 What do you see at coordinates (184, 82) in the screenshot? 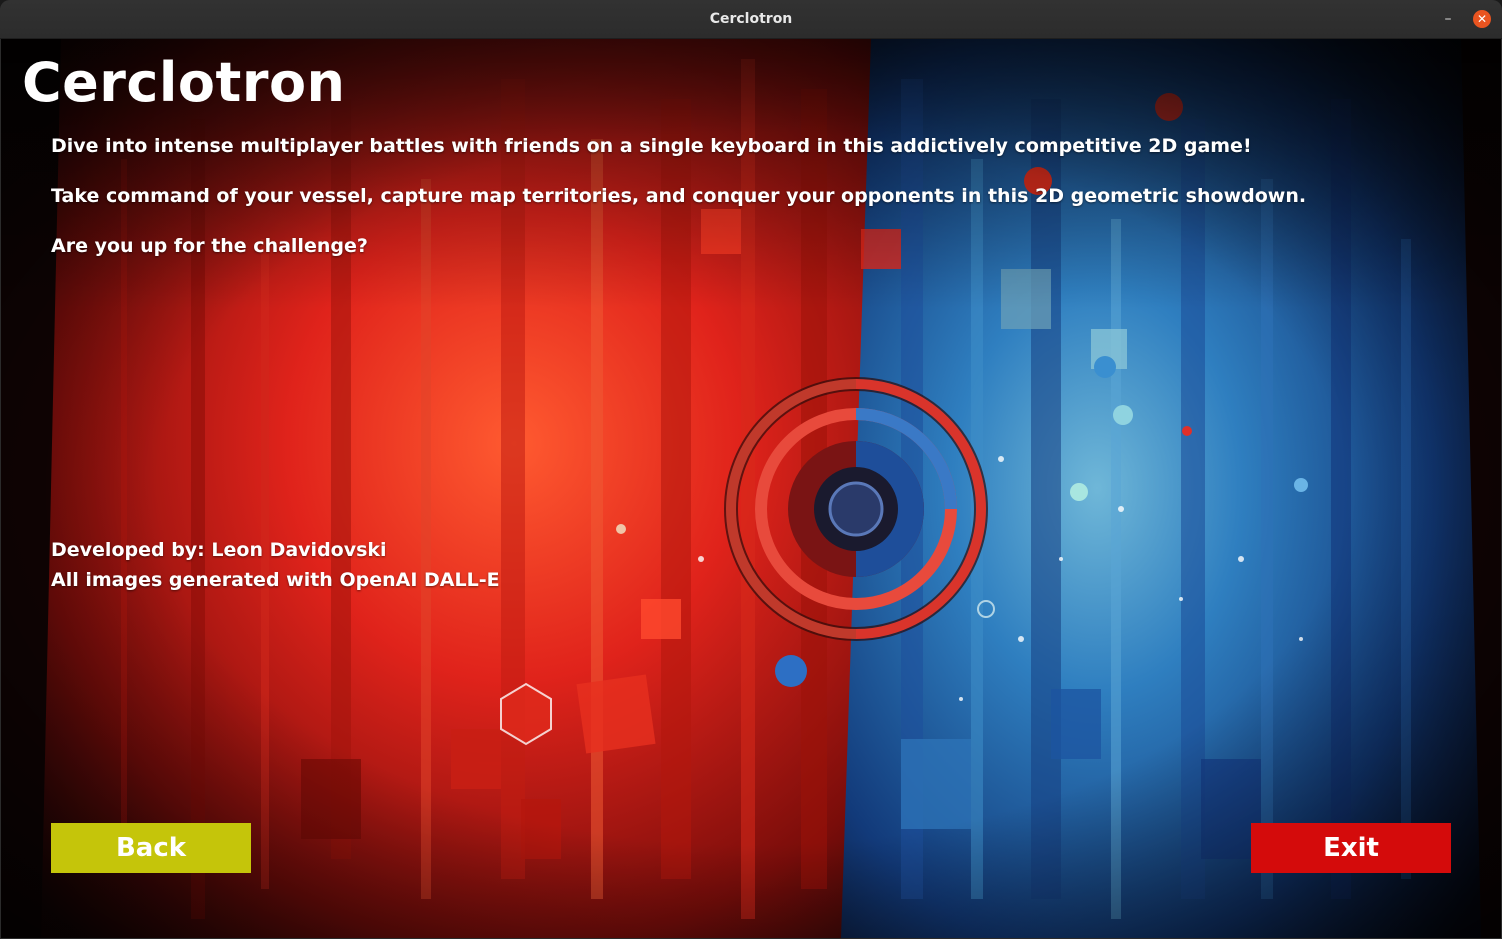
I see `page-title: Cerclotron` at bounding box center [184, 82].